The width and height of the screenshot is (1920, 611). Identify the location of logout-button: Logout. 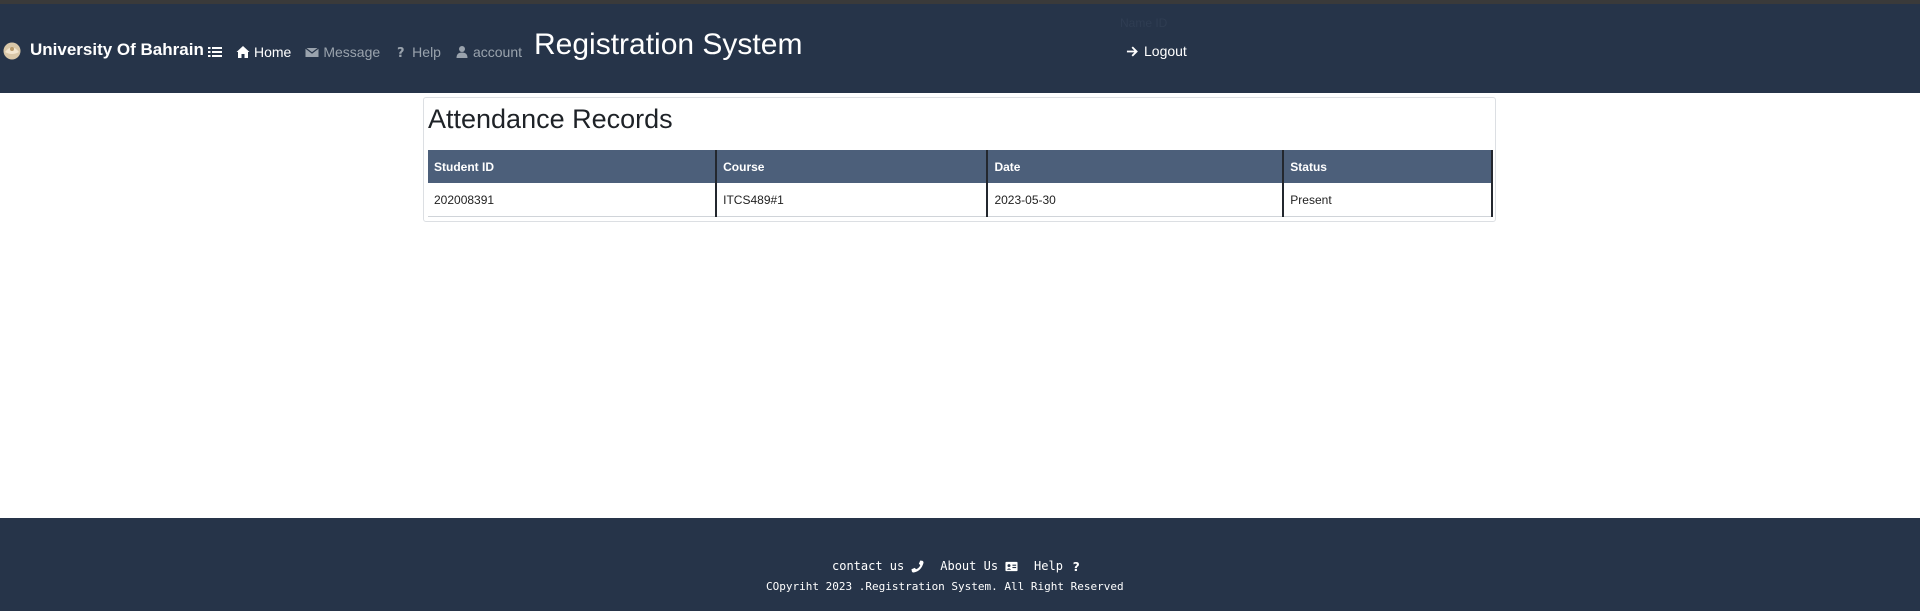
(1156, 51).